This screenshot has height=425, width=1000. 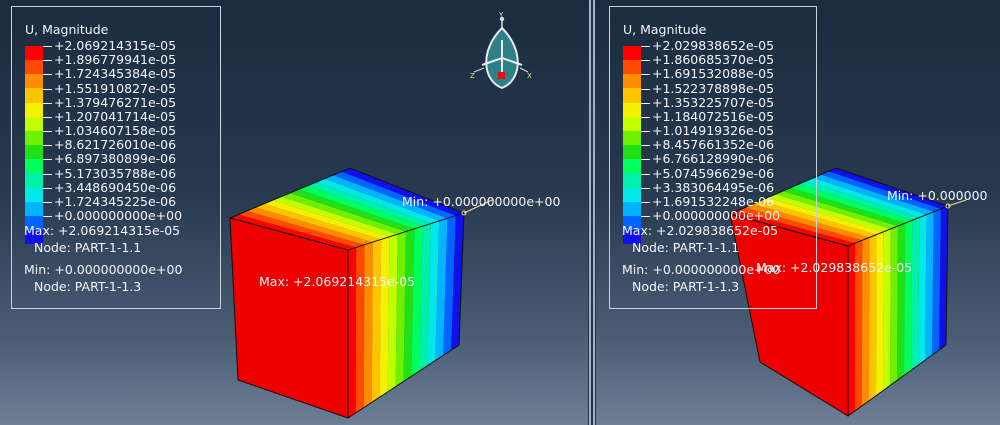 I want to click on legend-value: +1.034607158e-05, so click(x=115, y=130).